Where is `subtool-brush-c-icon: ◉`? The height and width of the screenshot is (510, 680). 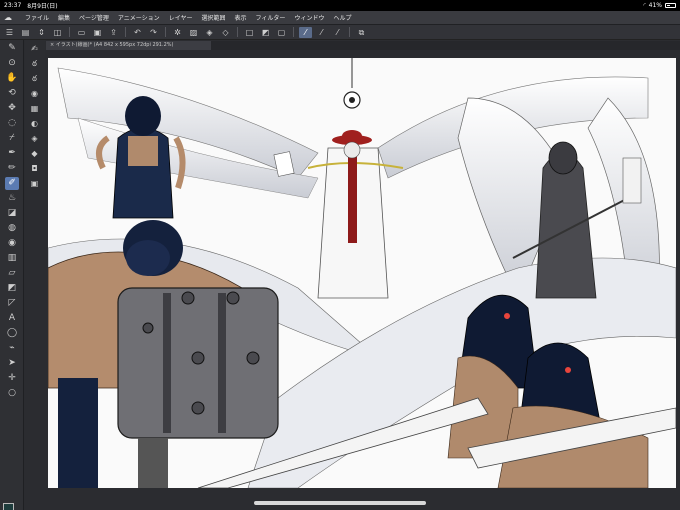
subtool-brush-c-icon: ◉ is located at coordinates (34, 94).